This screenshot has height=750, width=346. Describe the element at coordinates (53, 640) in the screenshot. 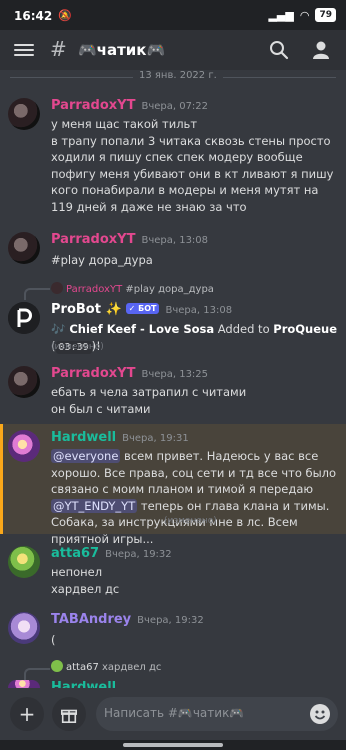

I see `message-text: (` at that location.